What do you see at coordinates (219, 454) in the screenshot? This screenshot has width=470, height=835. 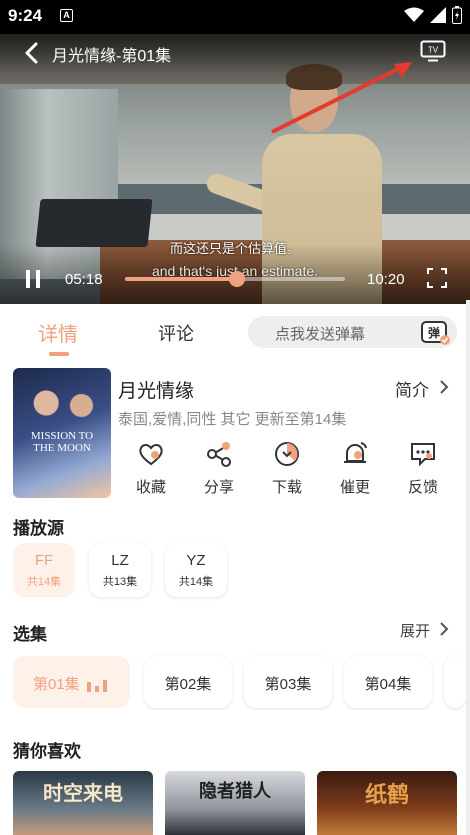 I see `share-icon` at bounding box center [219, 454].